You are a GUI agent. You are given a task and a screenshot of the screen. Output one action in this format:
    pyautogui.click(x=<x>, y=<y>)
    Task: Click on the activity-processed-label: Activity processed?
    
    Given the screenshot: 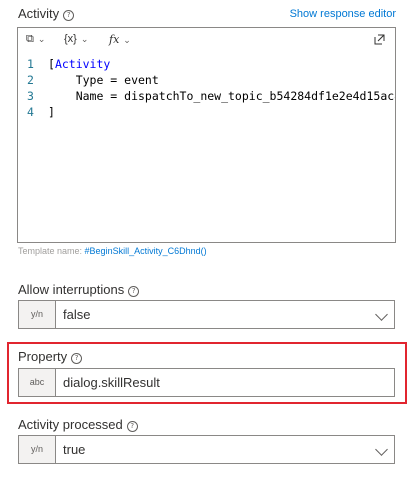 What is the action you would take?
    pyautogui.click(x=78, y=424)
    